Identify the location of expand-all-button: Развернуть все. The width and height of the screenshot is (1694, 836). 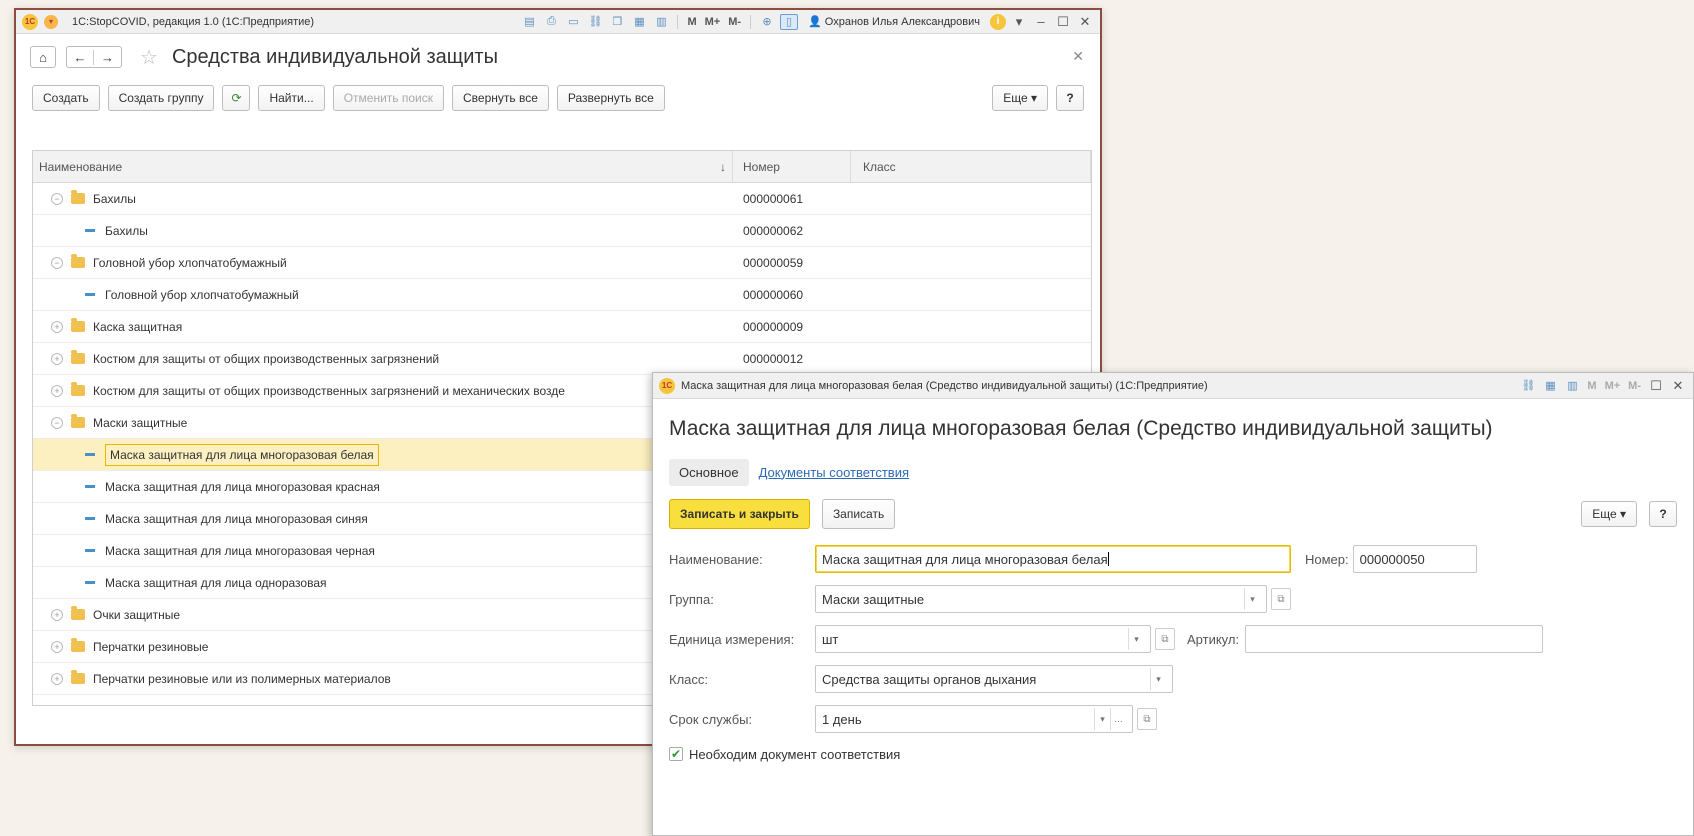
(610, 98).